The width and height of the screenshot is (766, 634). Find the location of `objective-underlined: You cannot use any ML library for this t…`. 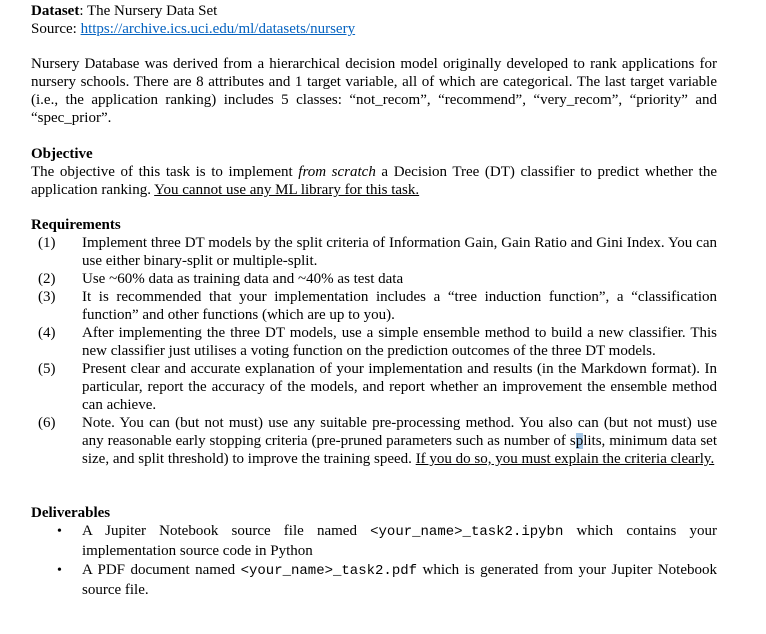

objective-underlined: You cannot use any ML library for this t… is located at coordinates (287, 190).